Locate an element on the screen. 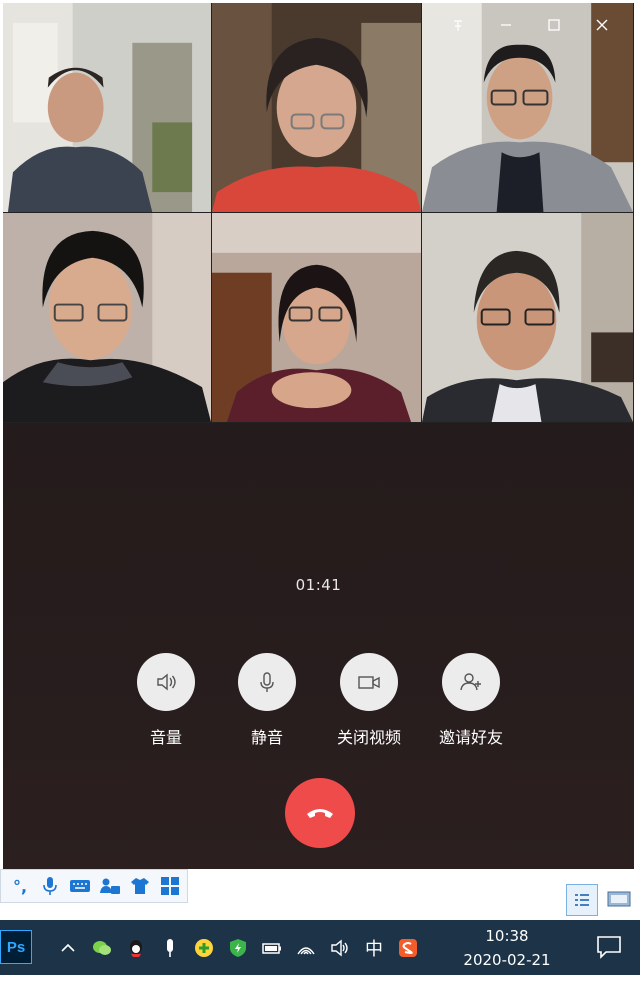 The width and height of the screenshot is (640, 985). clock-time: 10:38 is located at coordinates (507, 936).